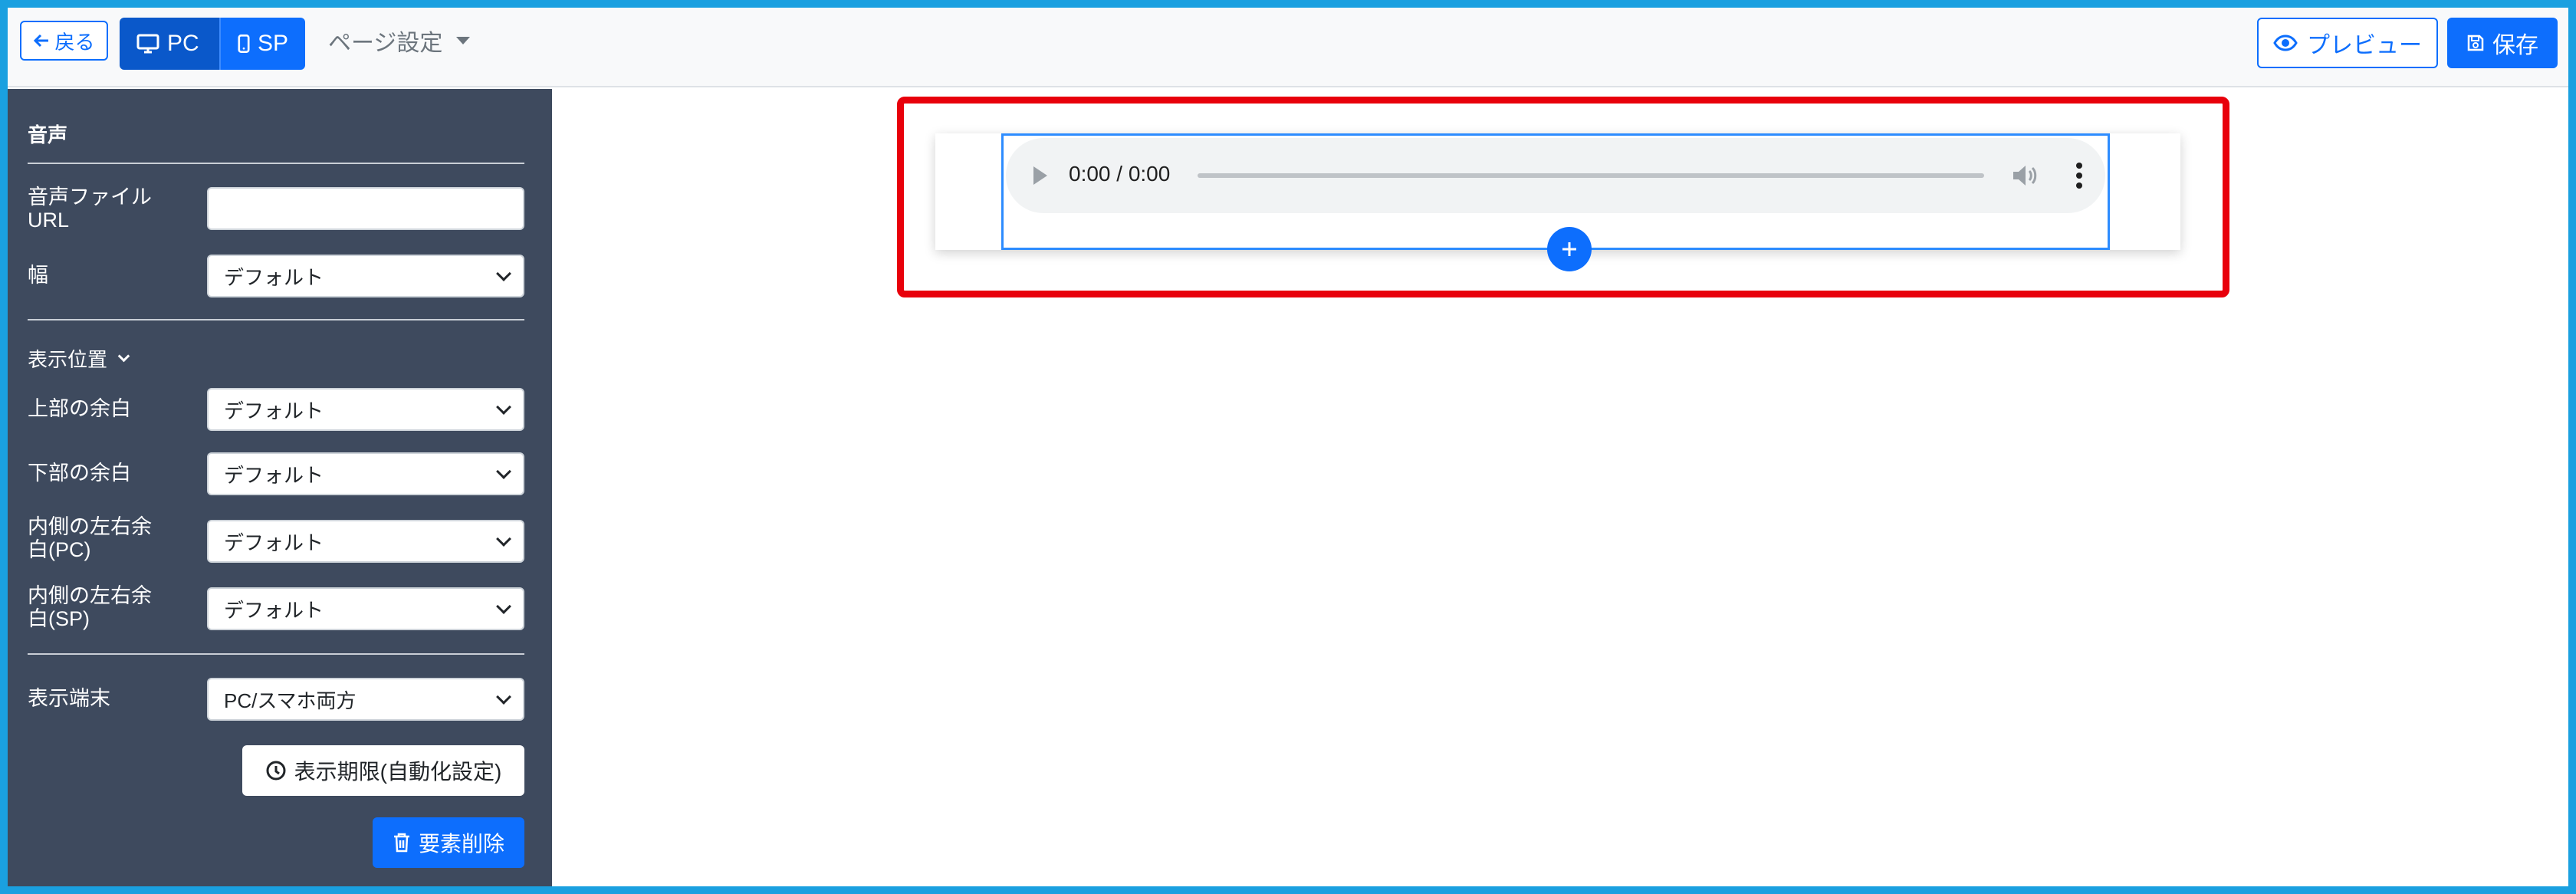  I want to click on mobile-icon, so click(244, 44).